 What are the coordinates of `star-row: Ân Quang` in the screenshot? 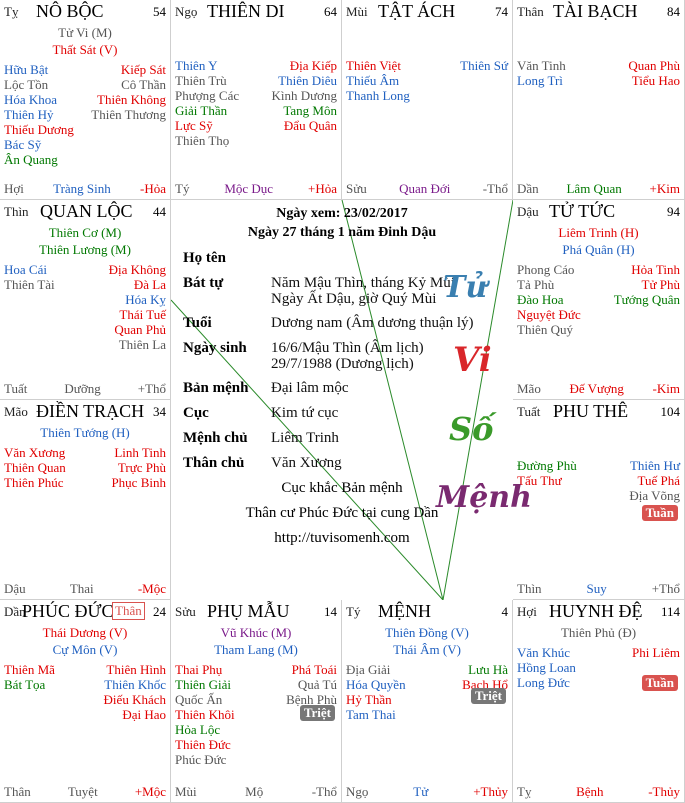 It's located at (85, 159).